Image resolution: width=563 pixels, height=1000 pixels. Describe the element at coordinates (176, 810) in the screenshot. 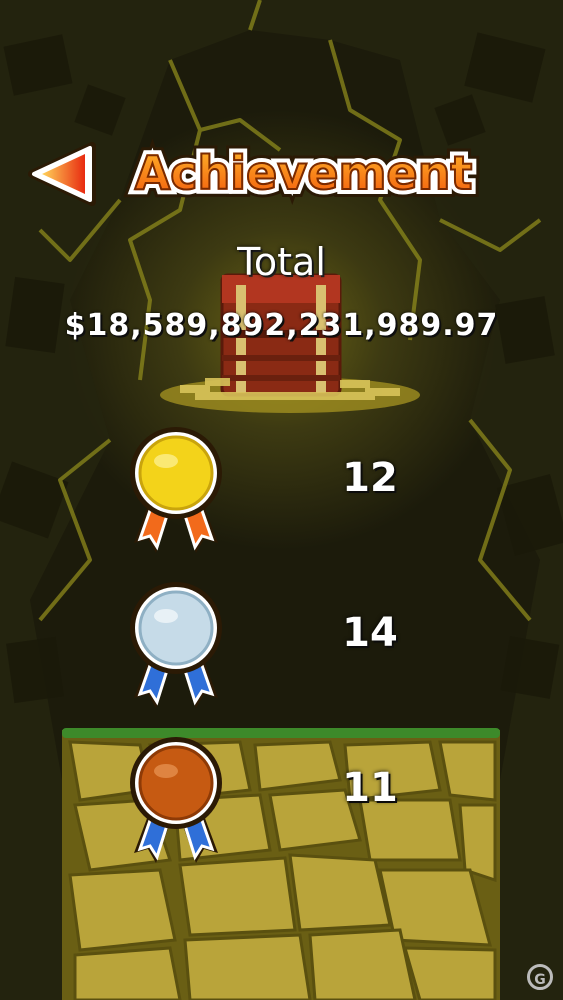

I see `bronze-medal-icon` at that location.